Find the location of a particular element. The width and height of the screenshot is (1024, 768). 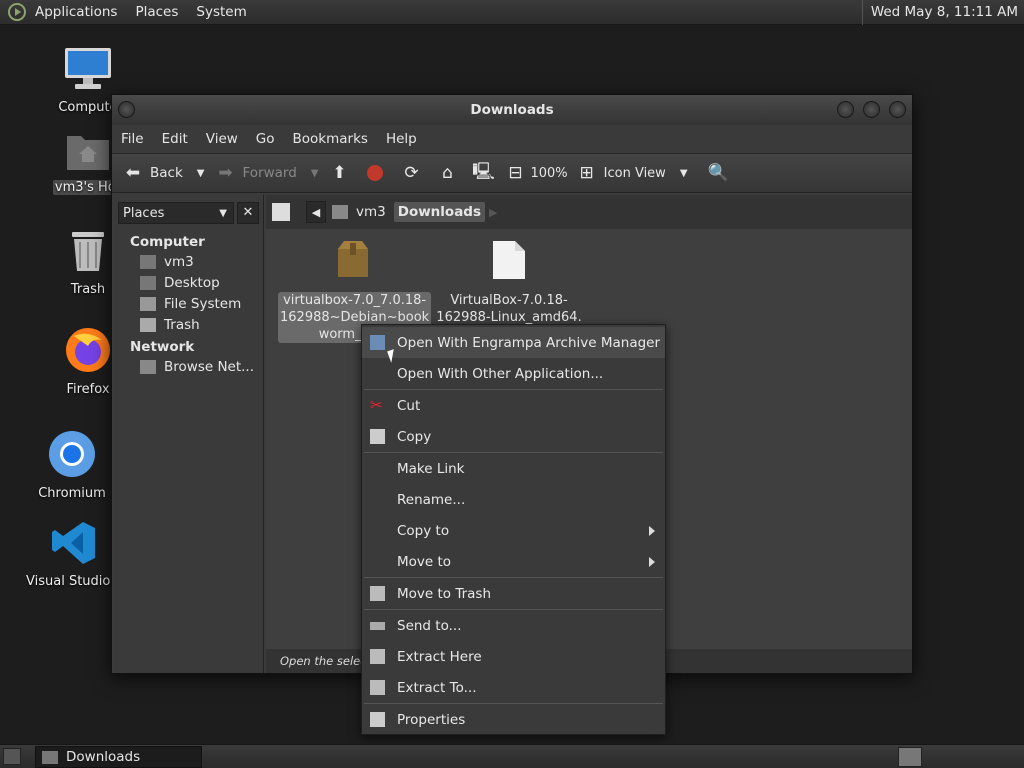

sidebar-item-desktop: Desktop is located at coordinates (188, 283).